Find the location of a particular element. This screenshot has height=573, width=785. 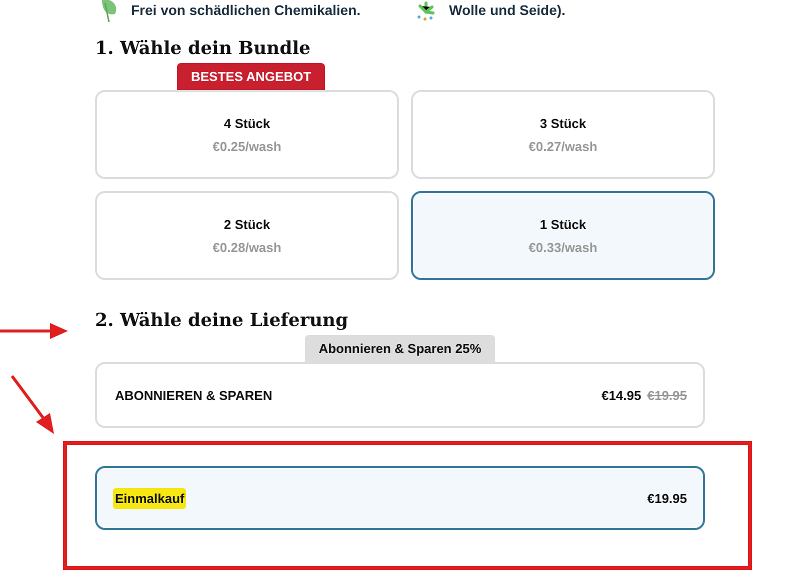

unit-price: €0.28/wash is located at coordinates (247, 247).